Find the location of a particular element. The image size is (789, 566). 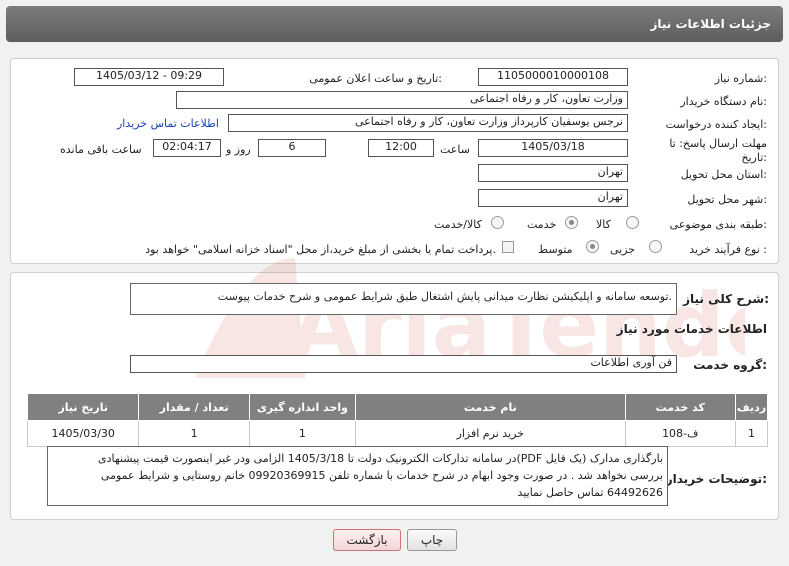

category-radio-goods-service is located at coordinates (497, 222).